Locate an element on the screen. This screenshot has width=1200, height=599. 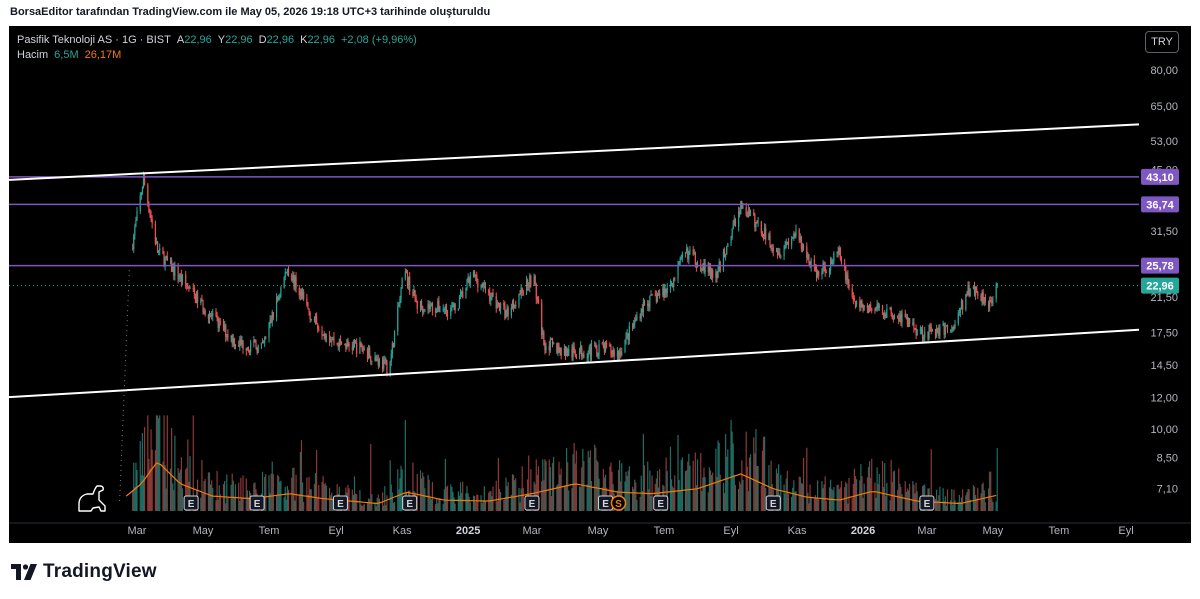
symbol-title: Pasifik Teknoloji AS · 1G · BIST is located at coordinates (94, 40).